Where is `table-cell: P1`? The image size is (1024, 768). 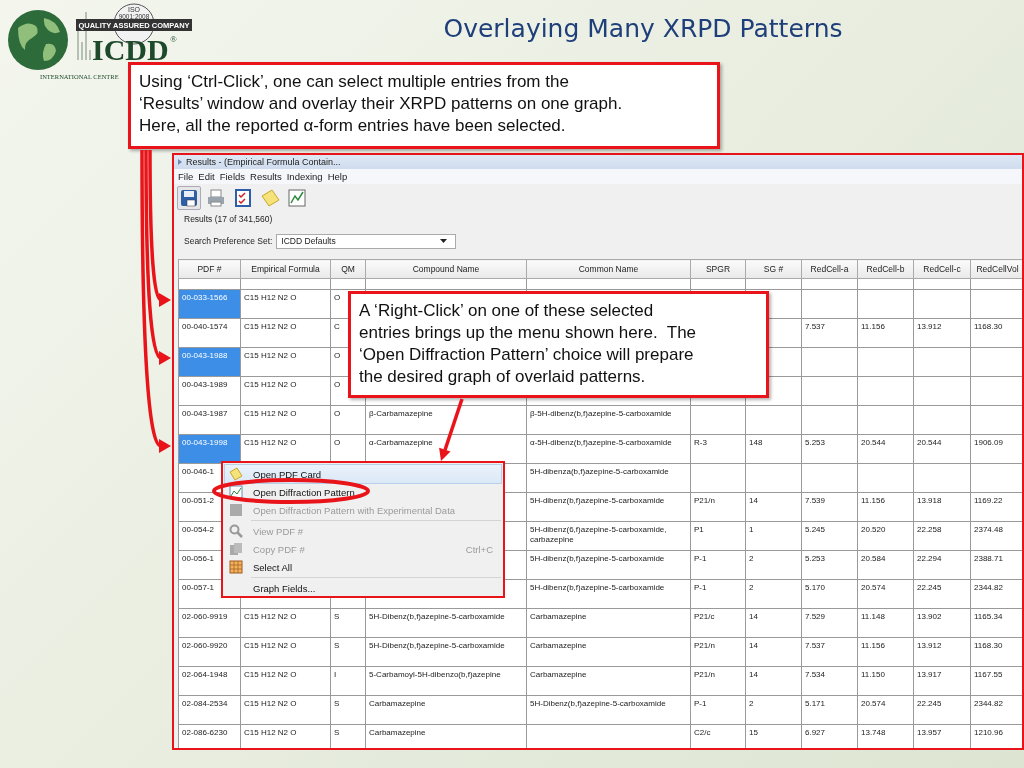 table-cell: P1 is located at coordinates (718, 536).